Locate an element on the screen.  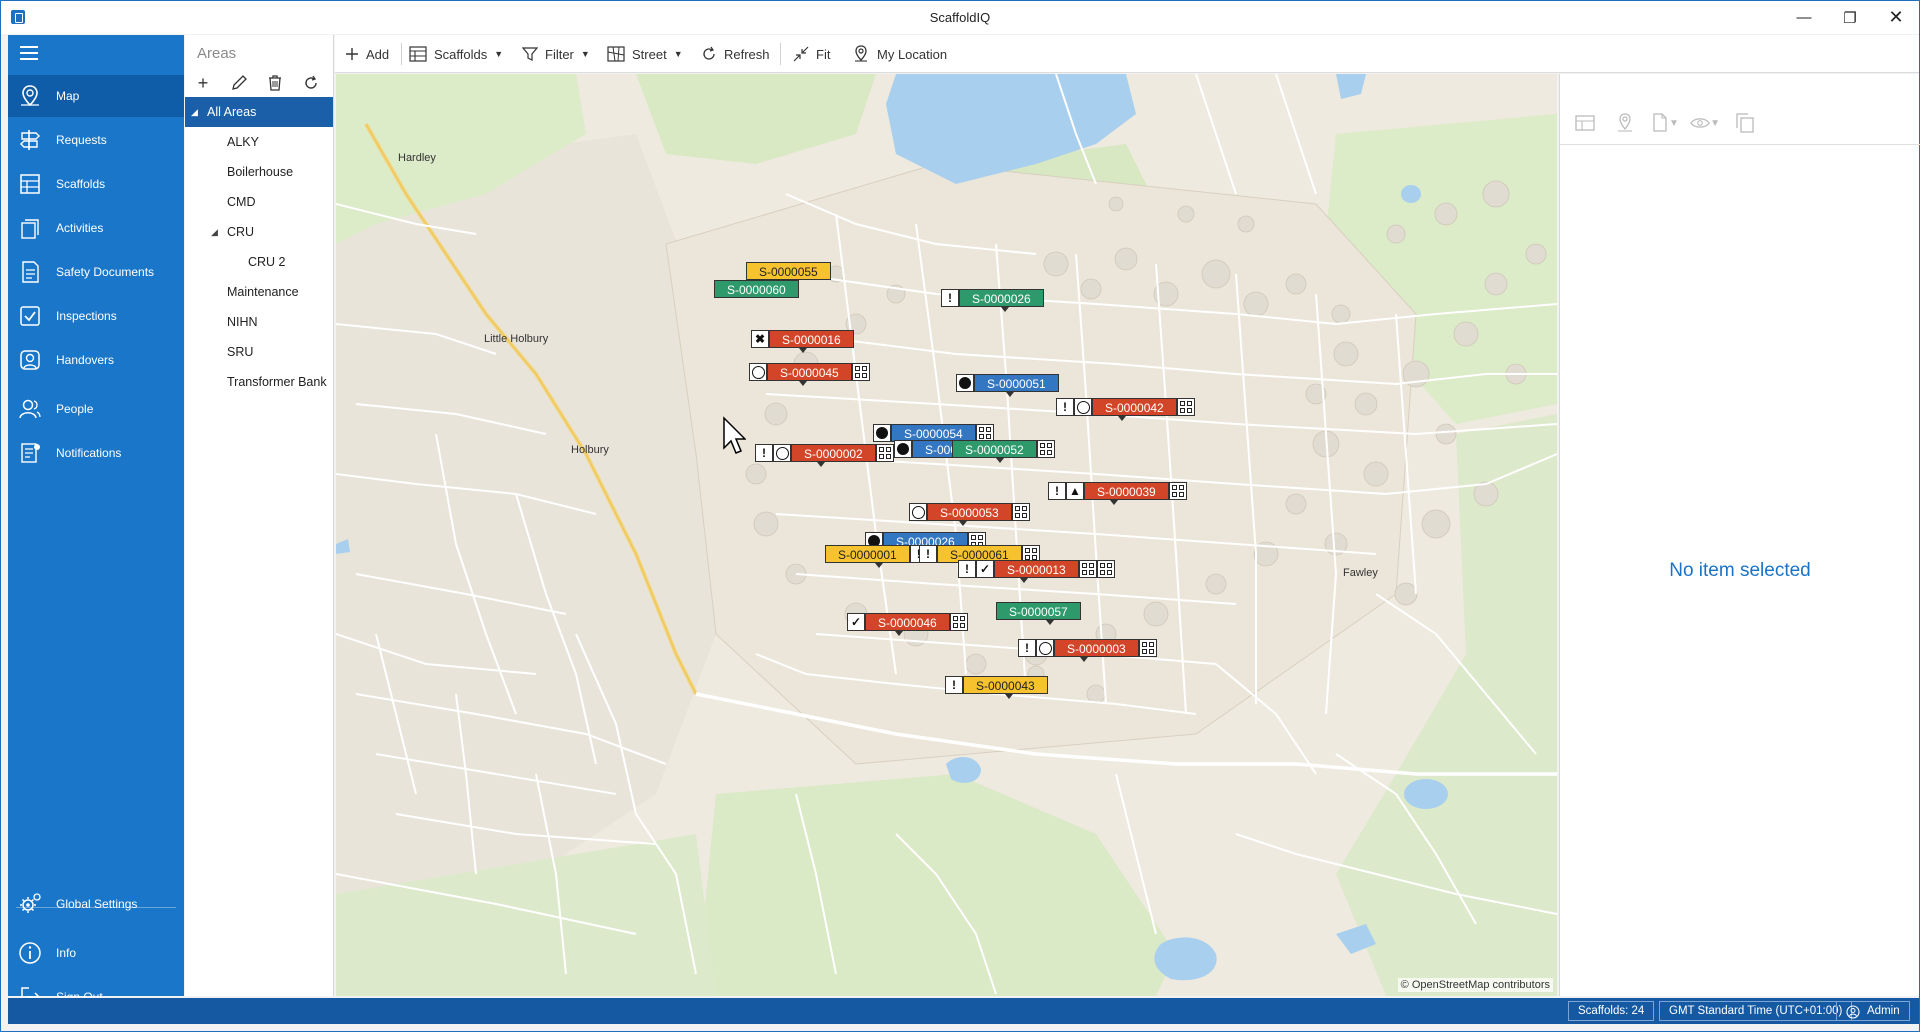
scaffold-marker: ! S-0000026 is located at coordinates (992, 300).